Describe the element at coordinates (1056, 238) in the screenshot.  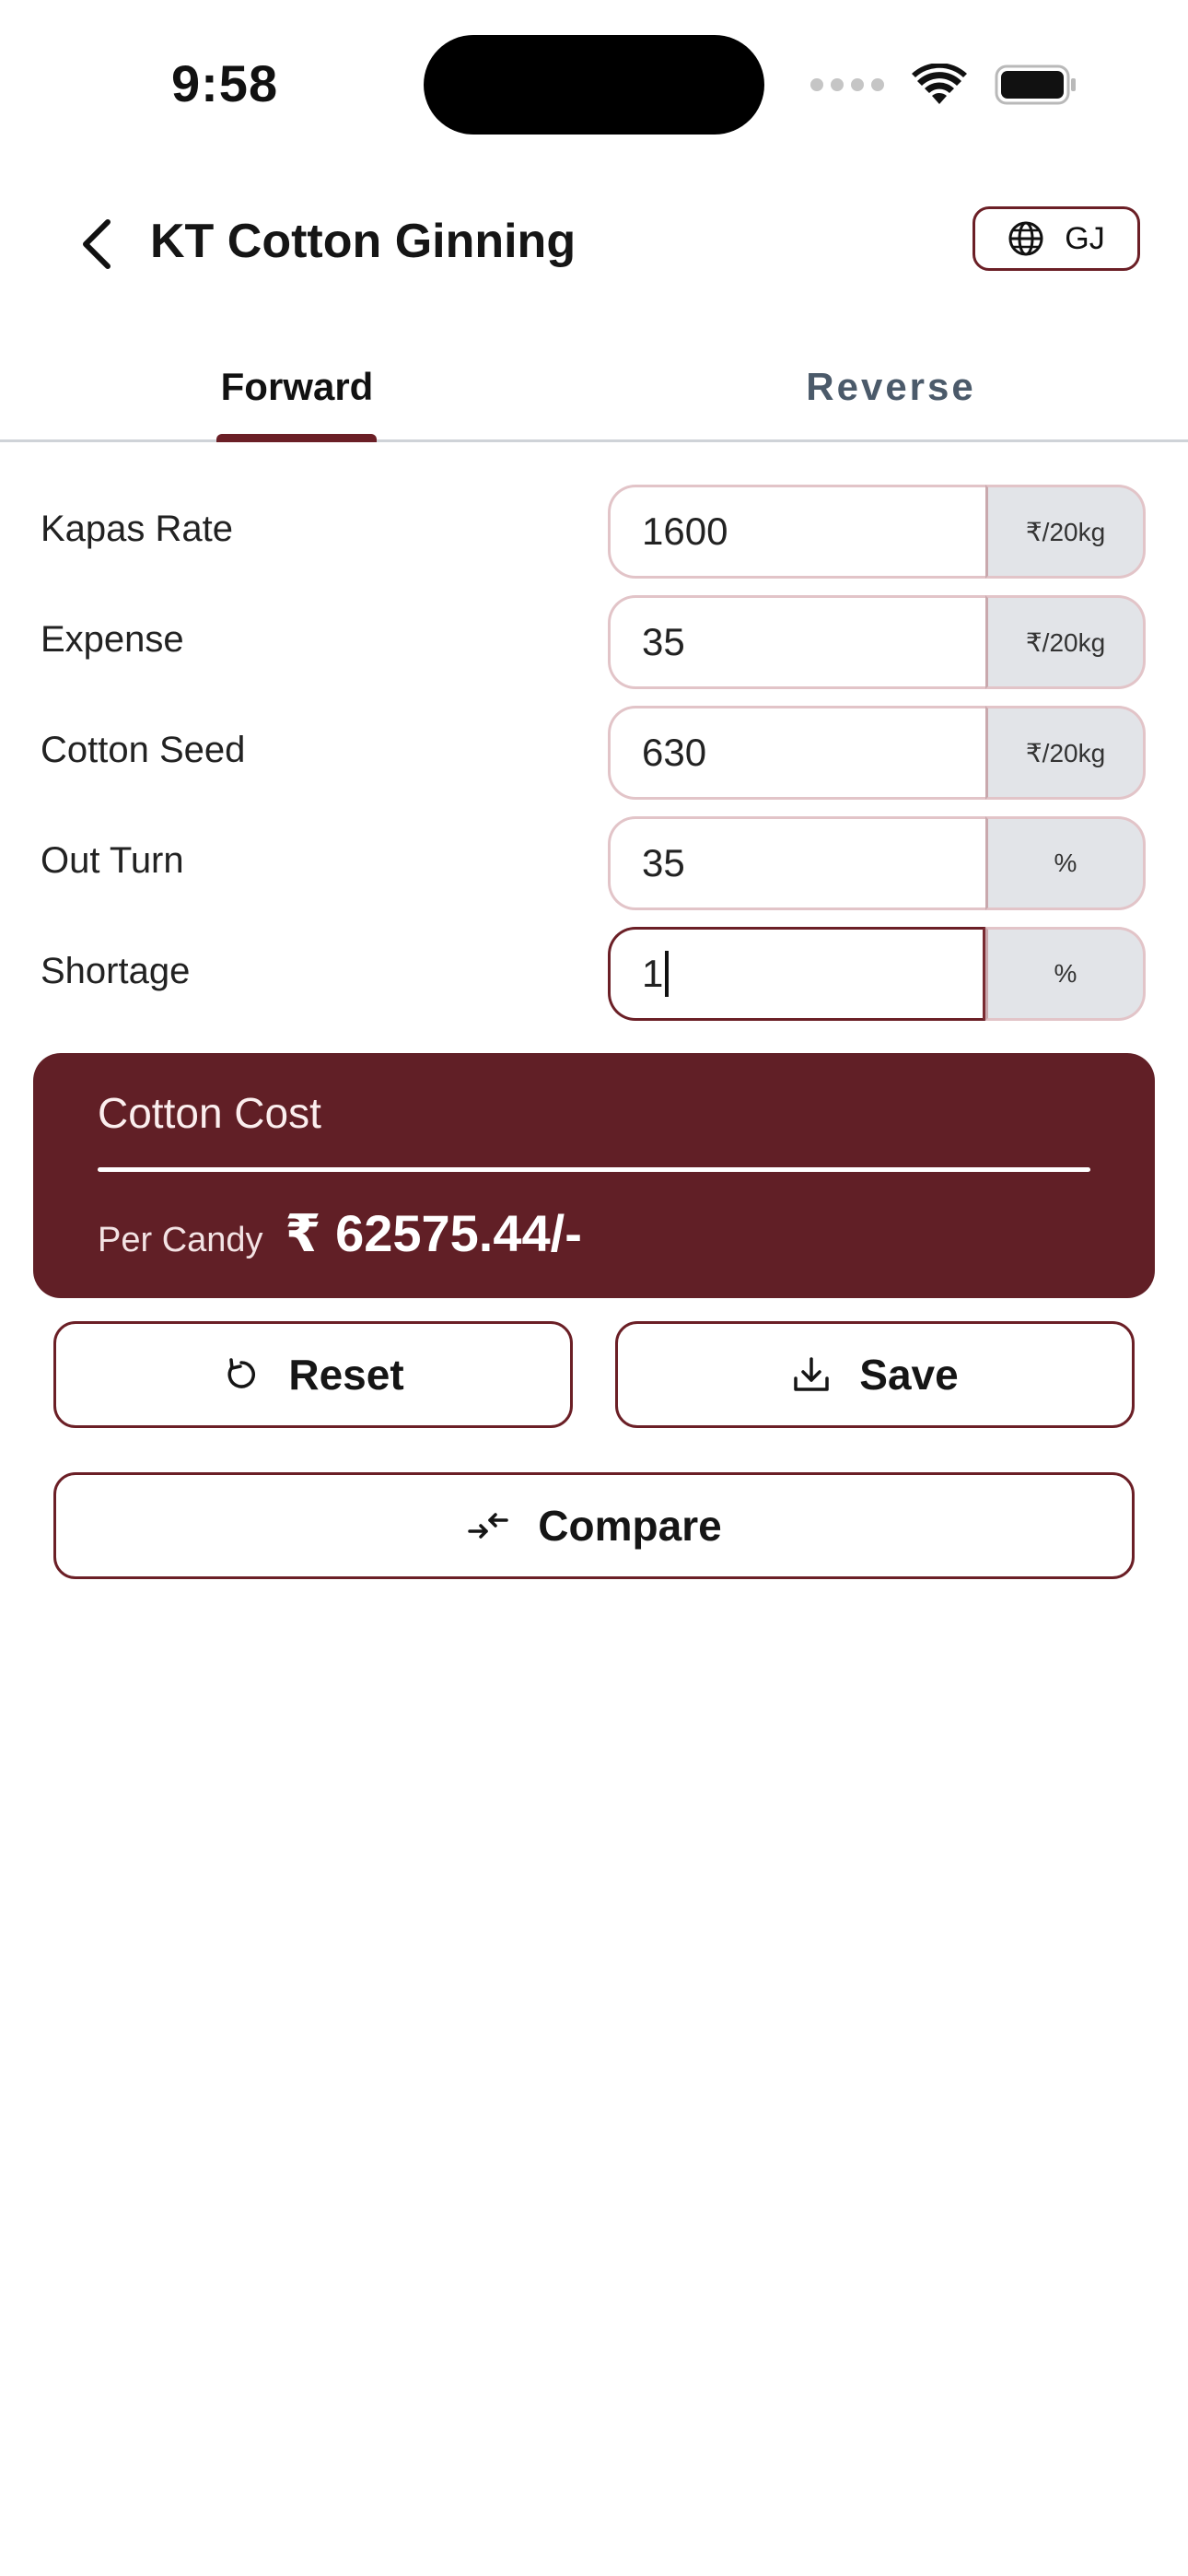
I see `language-button: GJ` at that location.